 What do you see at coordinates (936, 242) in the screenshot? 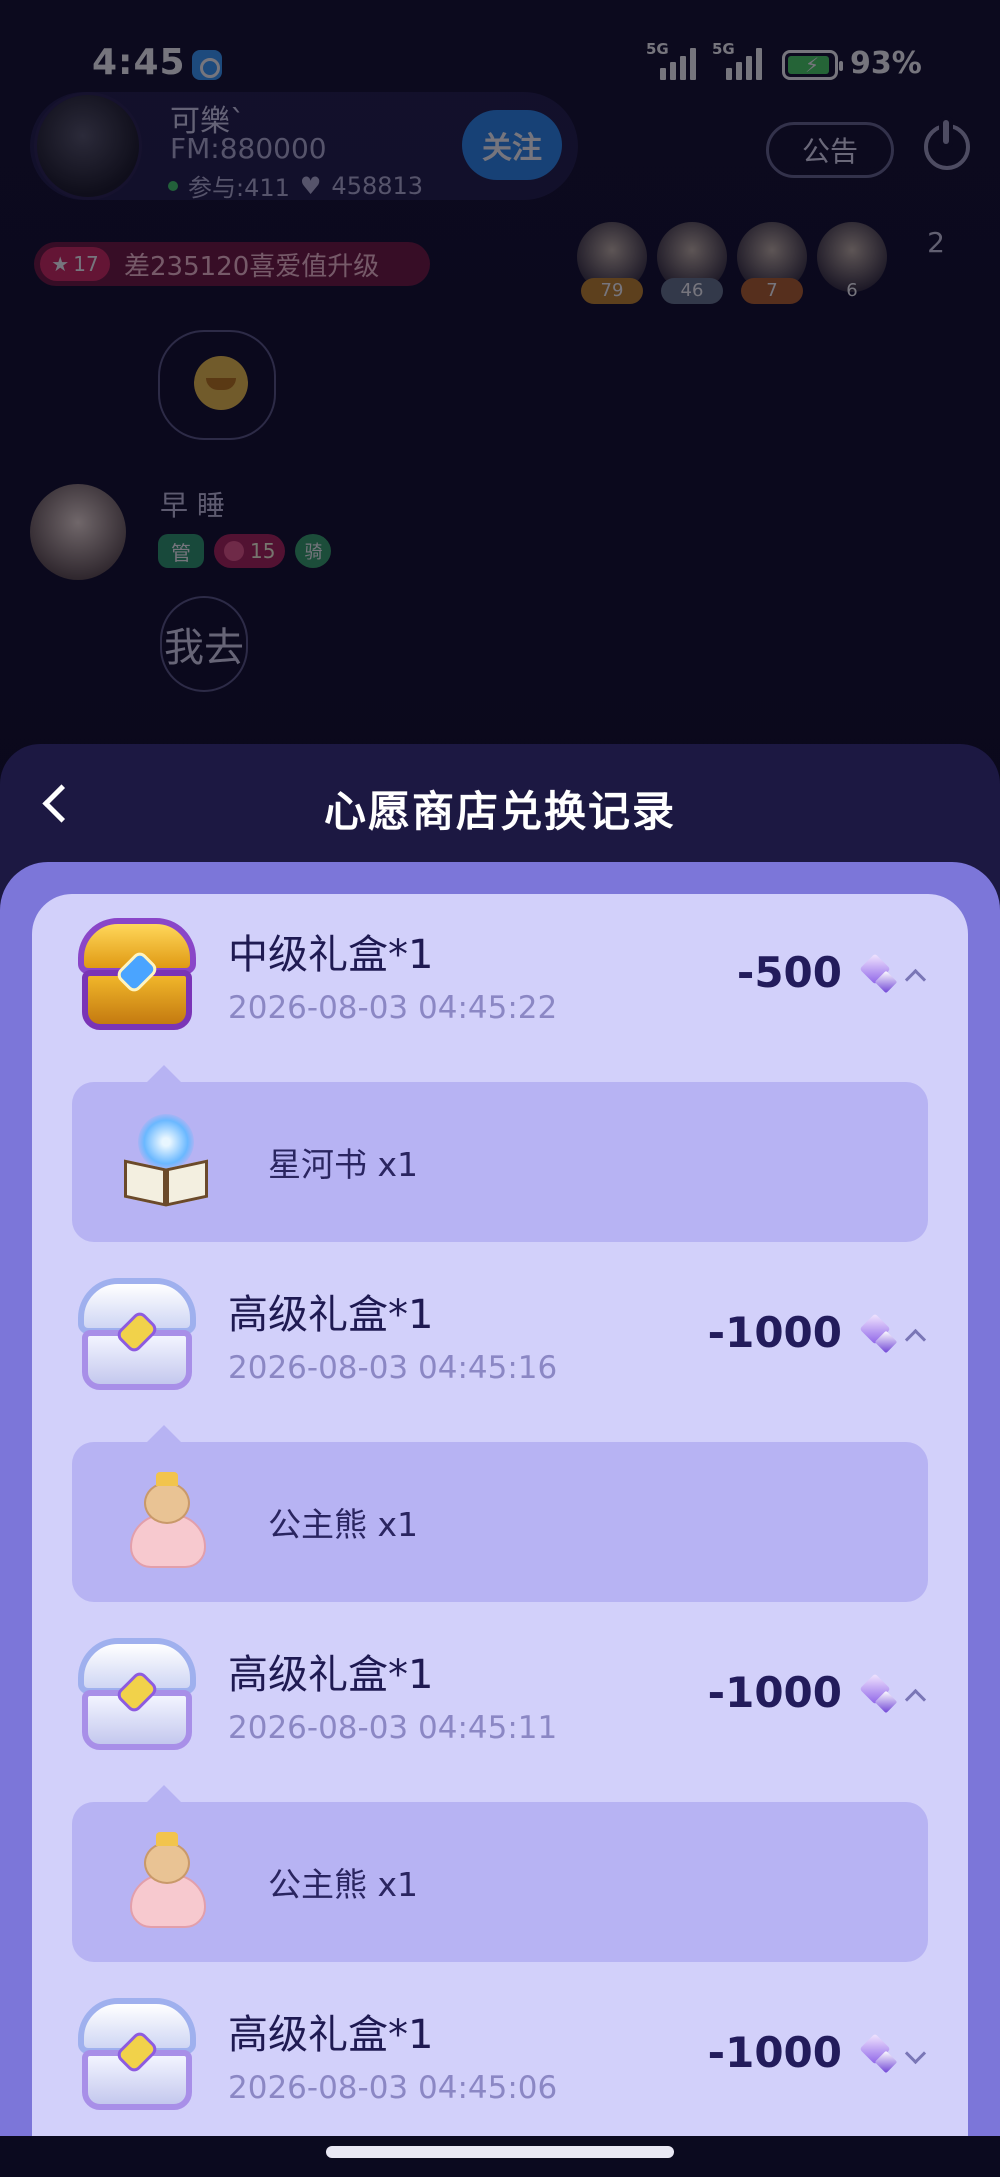
I see `audience-more-count: 2` at bounding box center [936, 242].